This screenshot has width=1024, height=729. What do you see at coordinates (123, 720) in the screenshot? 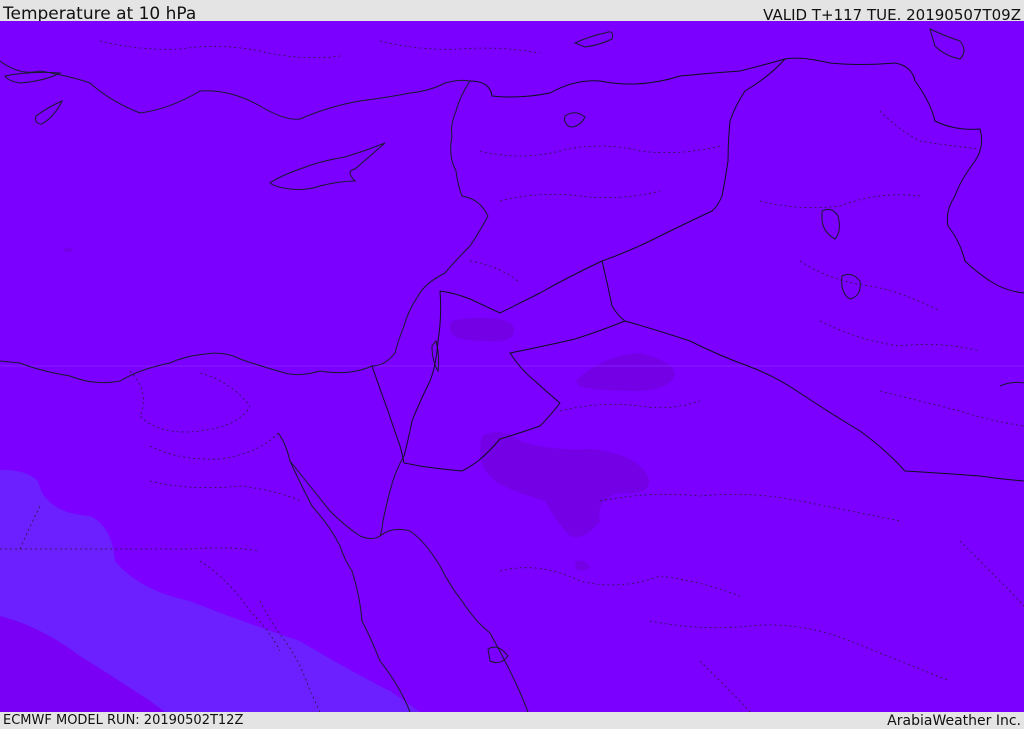
I see `model-run-label: ECMWF MODEL RUN: 20190502T12Z` at bounding box center [123, 720].